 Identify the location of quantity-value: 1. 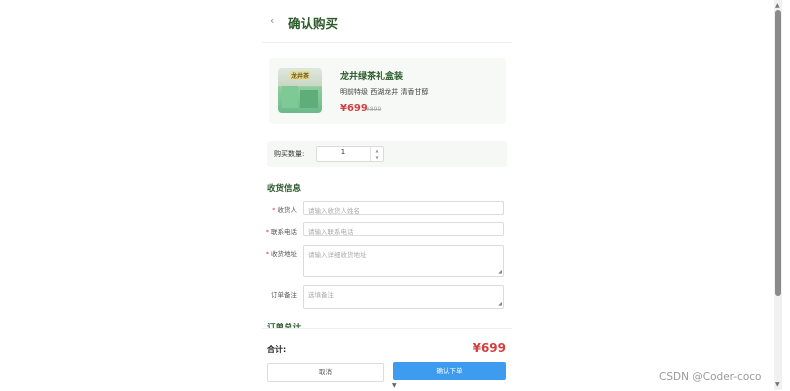
(343, 152).